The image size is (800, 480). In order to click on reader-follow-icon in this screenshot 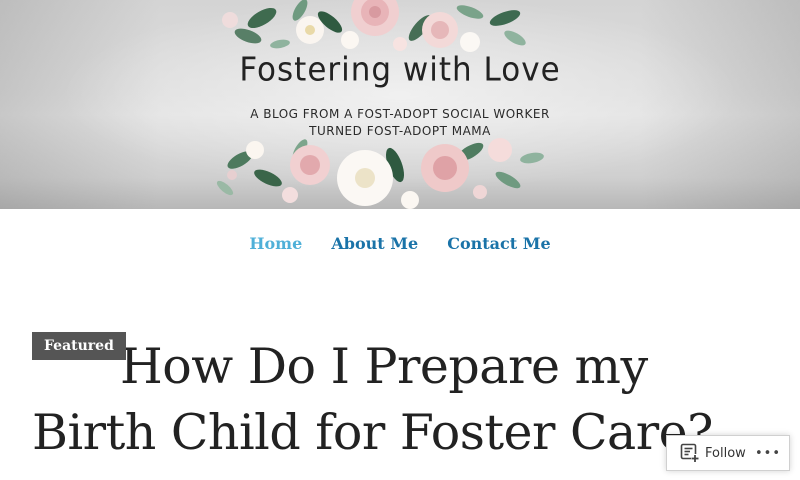, I will do `click(690, 453)`.